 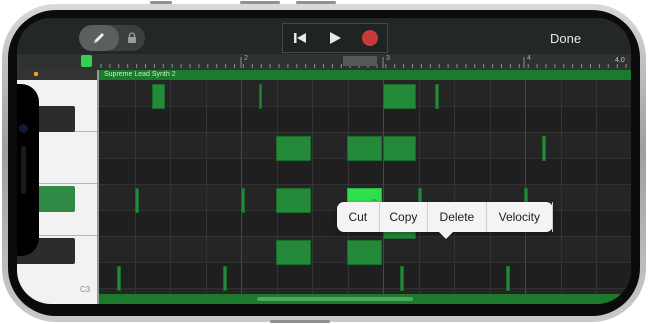 I want to click on rewind-button, so click(x=300, y=38).